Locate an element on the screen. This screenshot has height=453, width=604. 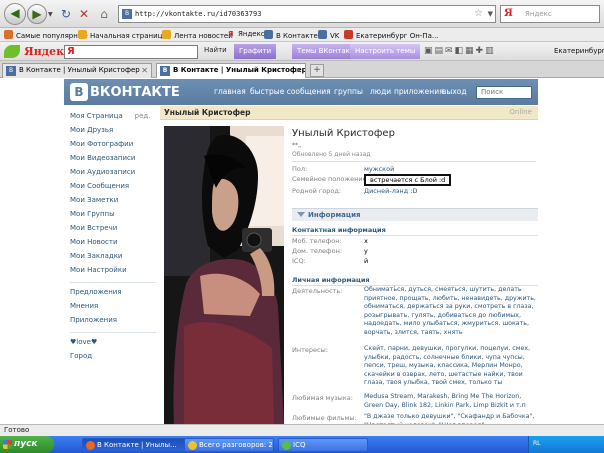
sidebar-item-settings: Мои Настройки is located at coordinates (113, 273).